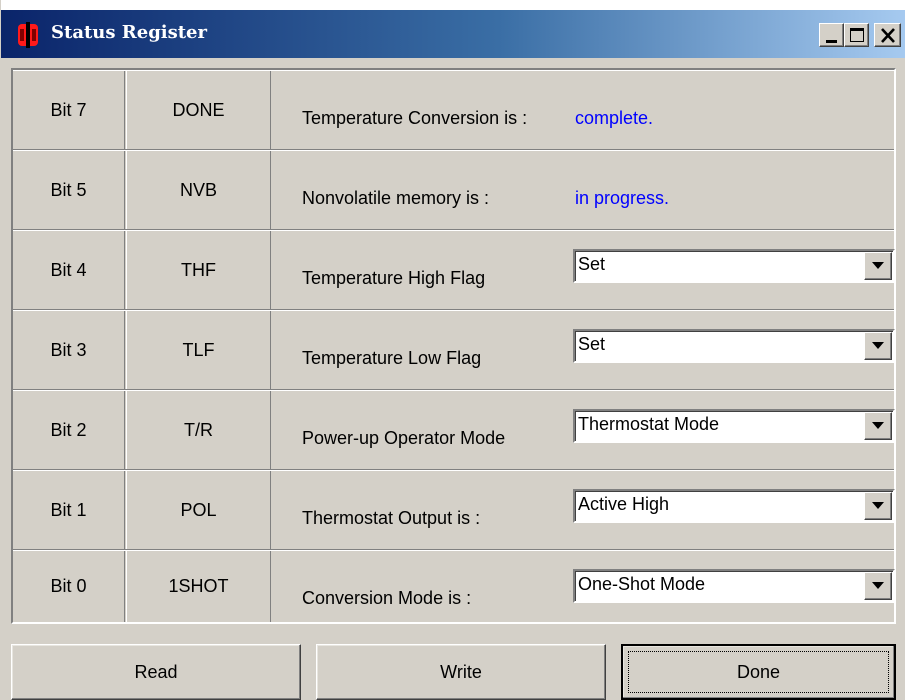 This screenshot has height=700, width=905. I want to click on bit-name: 1SHOT, so click(198, 586).